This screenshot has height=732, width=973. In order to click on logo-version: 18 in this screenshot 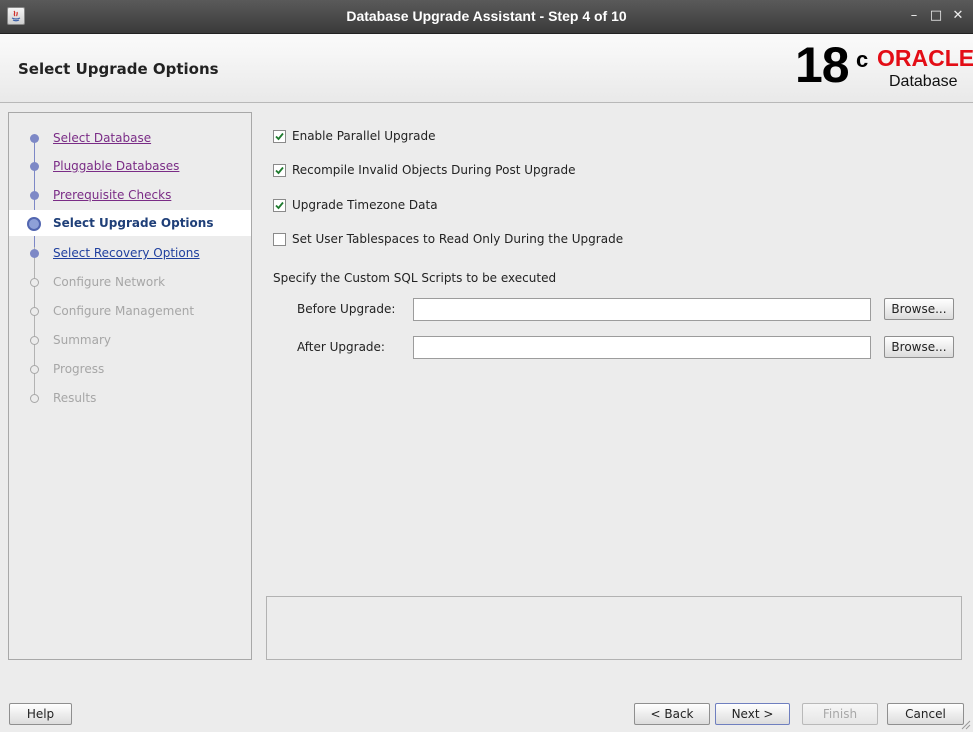, I will do `click(822, 65)`.